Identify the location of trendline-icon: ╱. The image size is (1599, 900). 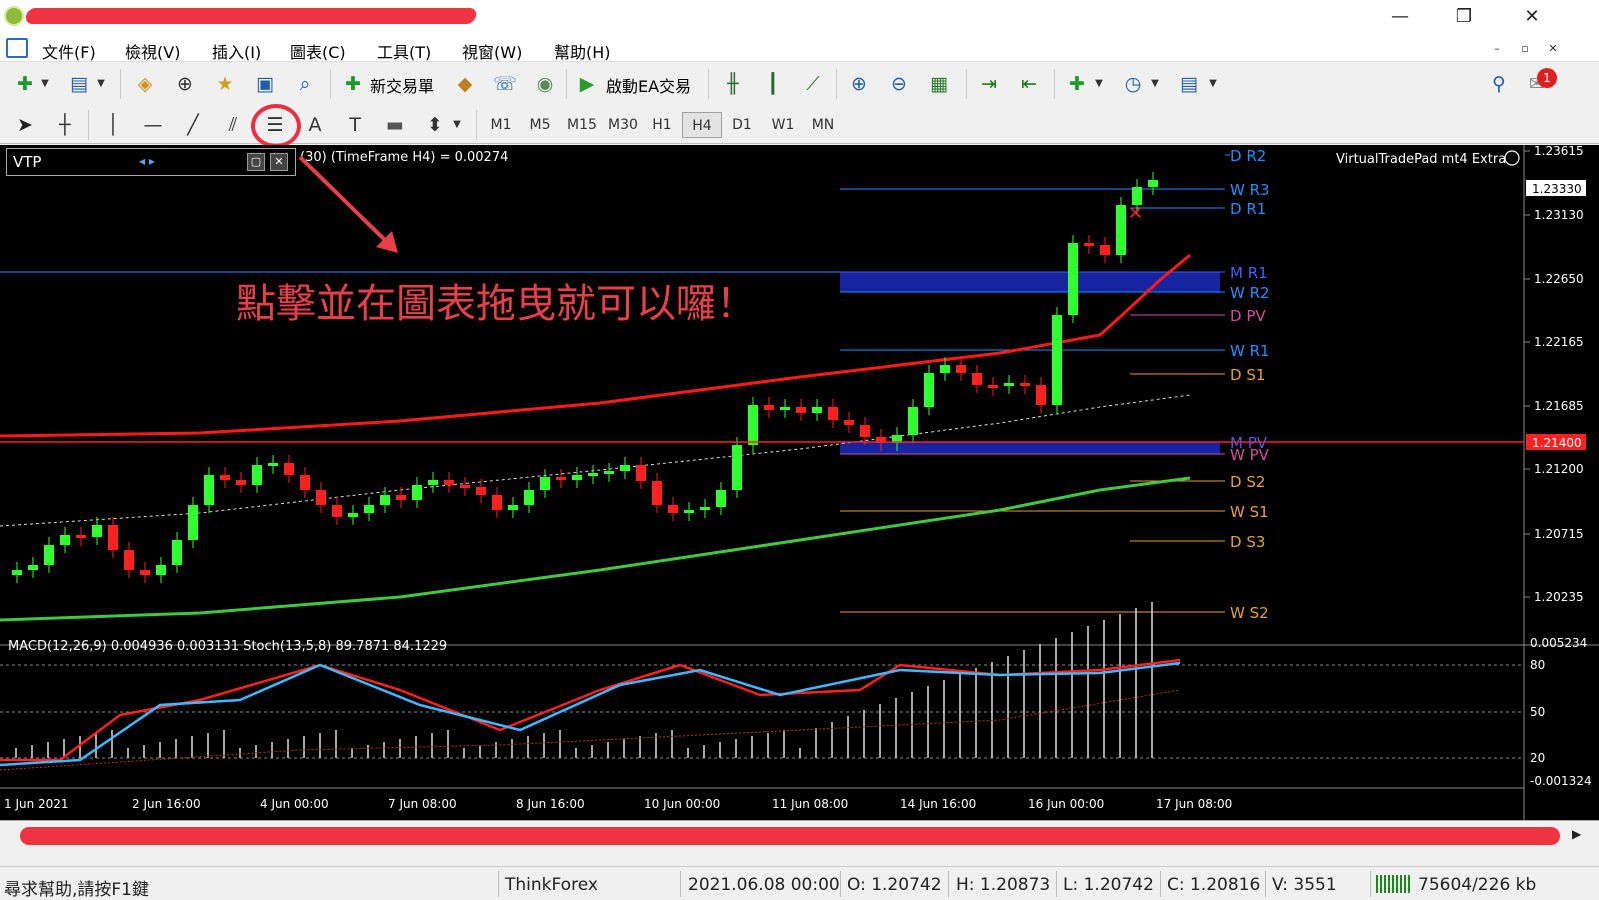
(193, 125).